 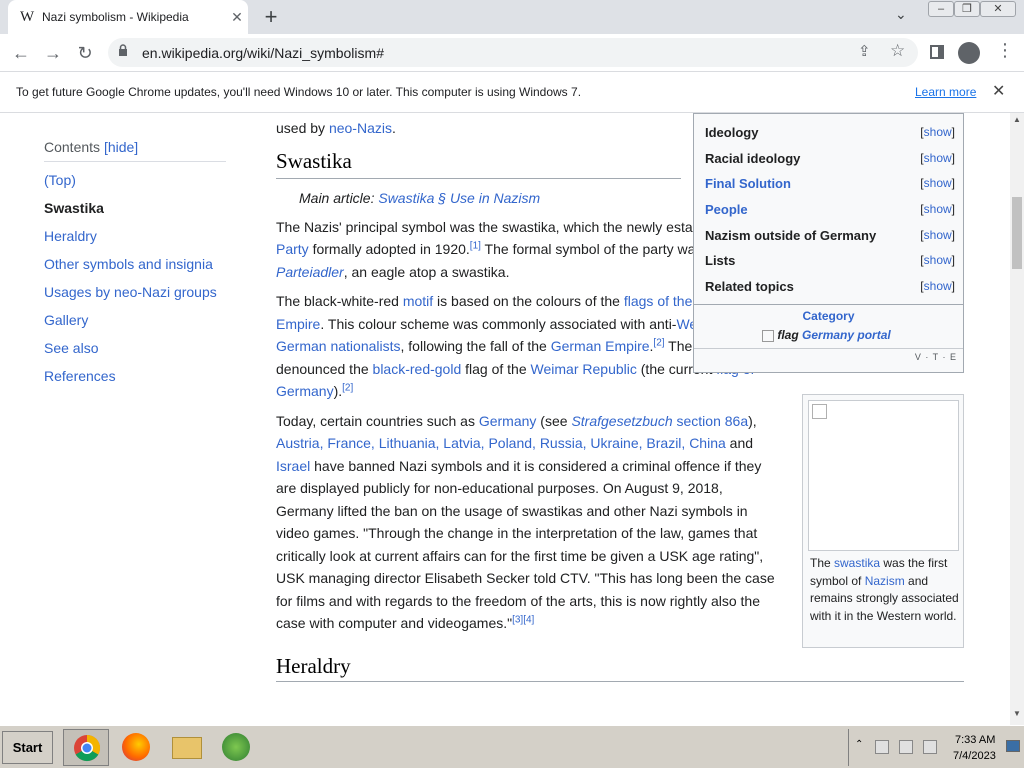 What do you see at coordinates (339, 198) in the screenshot?
I see `hatnote-prefix: Main article:` at bounding box center [339, 198].